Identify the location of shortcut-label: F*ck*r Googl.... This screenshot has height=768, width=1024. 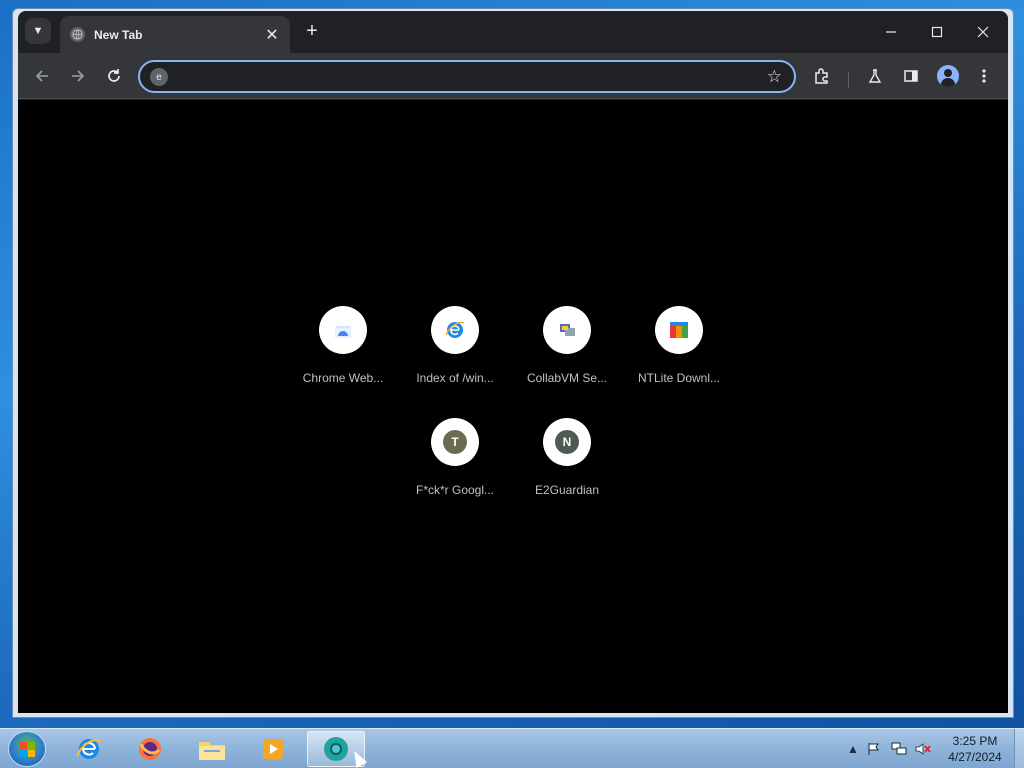
(455, 490).